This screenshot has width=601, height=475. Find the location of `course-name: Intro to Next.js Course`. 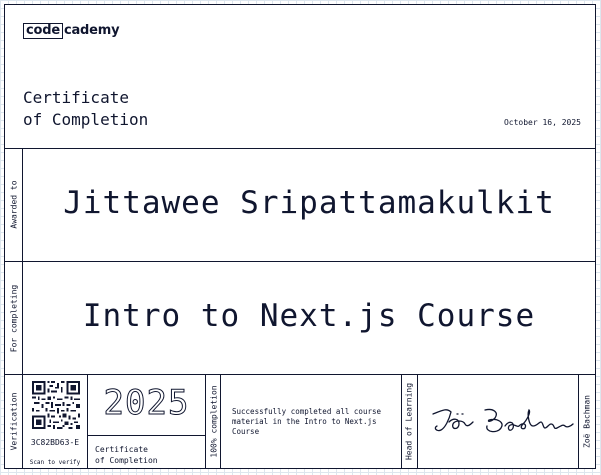

course-name: Intro to Next.js Course is located at coordinates (309, 316).